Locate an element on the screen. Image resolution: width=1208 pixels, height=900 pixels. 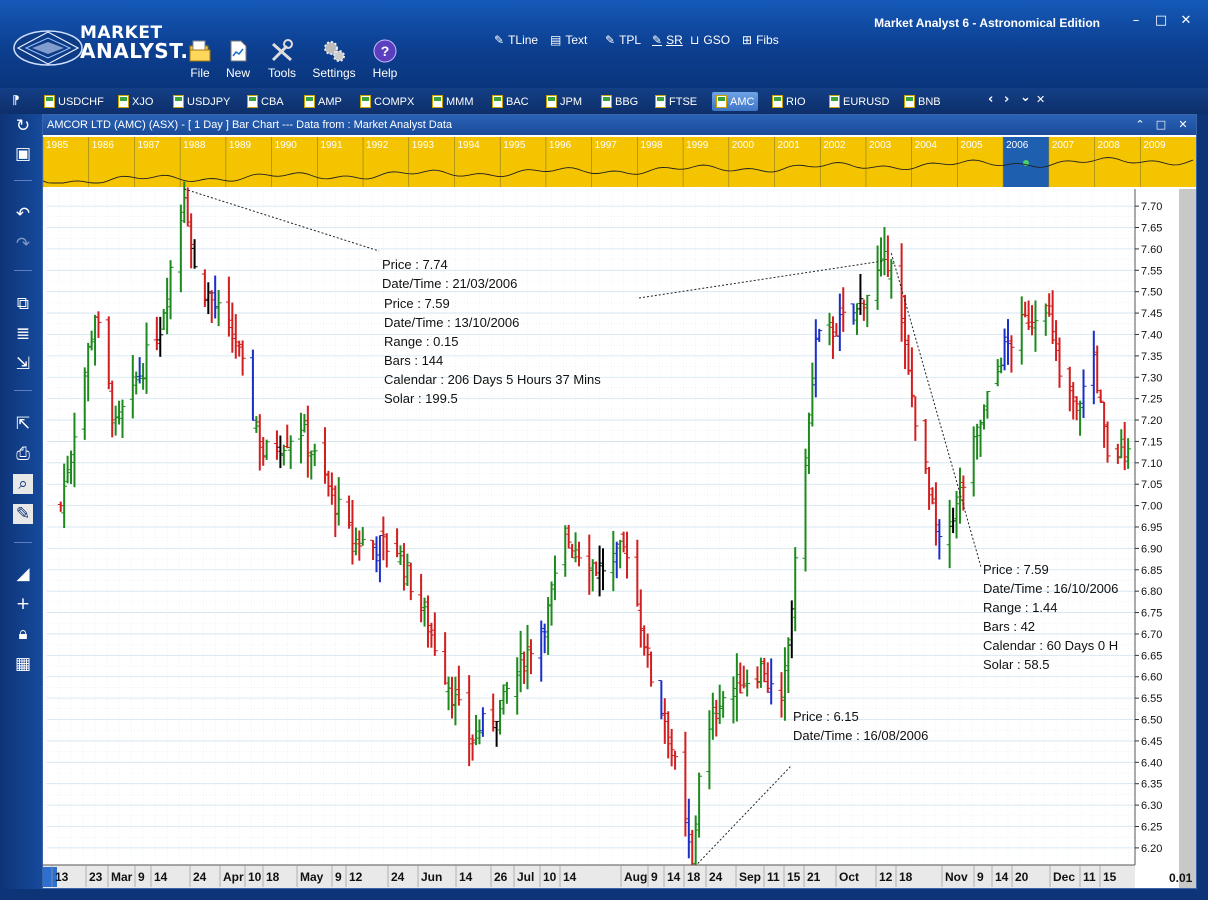
price-tick-label: 7.40 is located at coordinates (1151, 335).